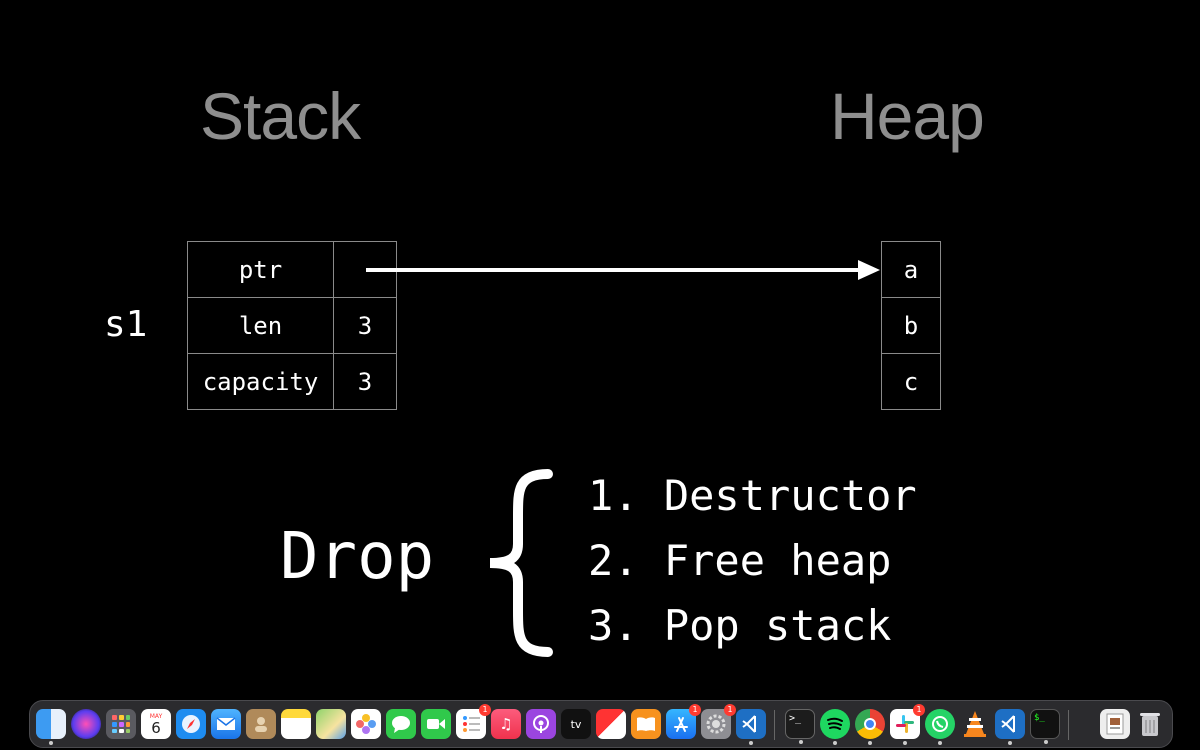  I want to click on stack-row-capacity: capacity 3, so click(292, 381).